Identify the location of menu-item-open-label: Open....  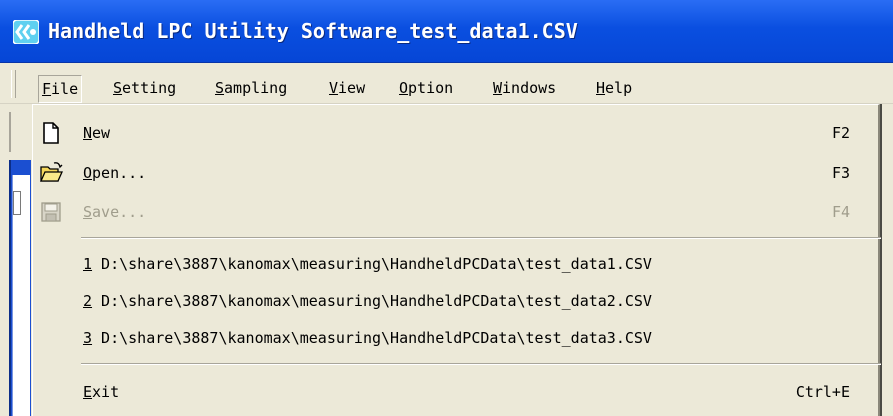
(114, 173).